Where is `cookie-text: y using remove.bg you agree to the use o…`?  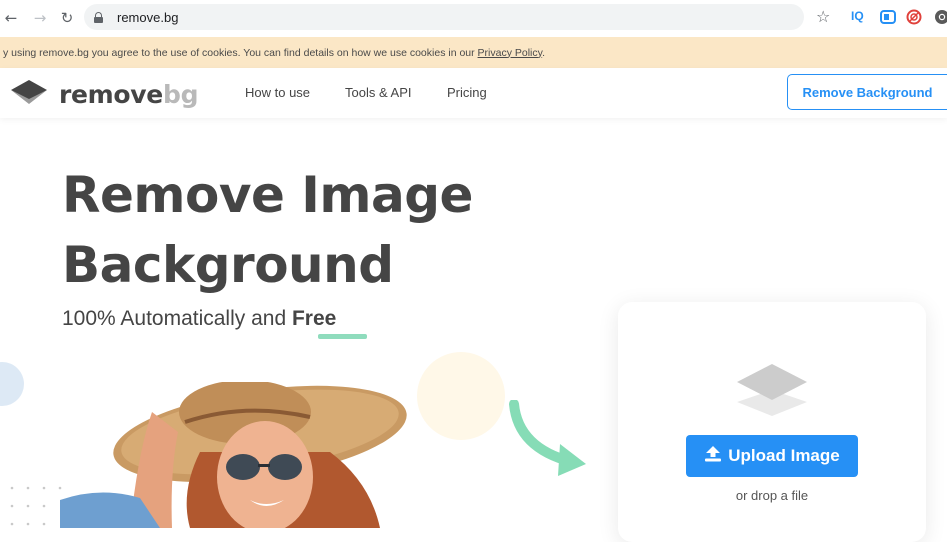 cookie-text: y using remove.bg you agree to the use o… is located at coordinates (274, 53).